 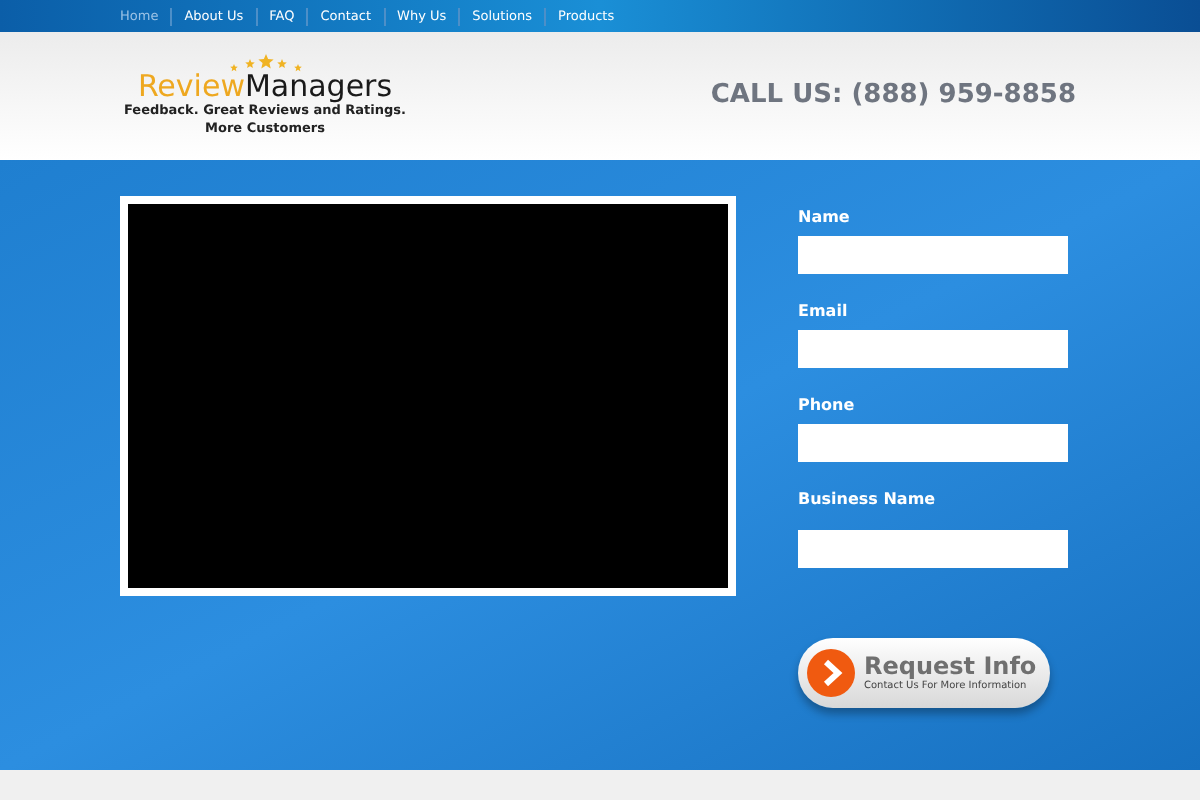 What do you see at coordinates (824, 312) in the screenshot?
I see `field-label: Email` at bounding box center [824, 312].